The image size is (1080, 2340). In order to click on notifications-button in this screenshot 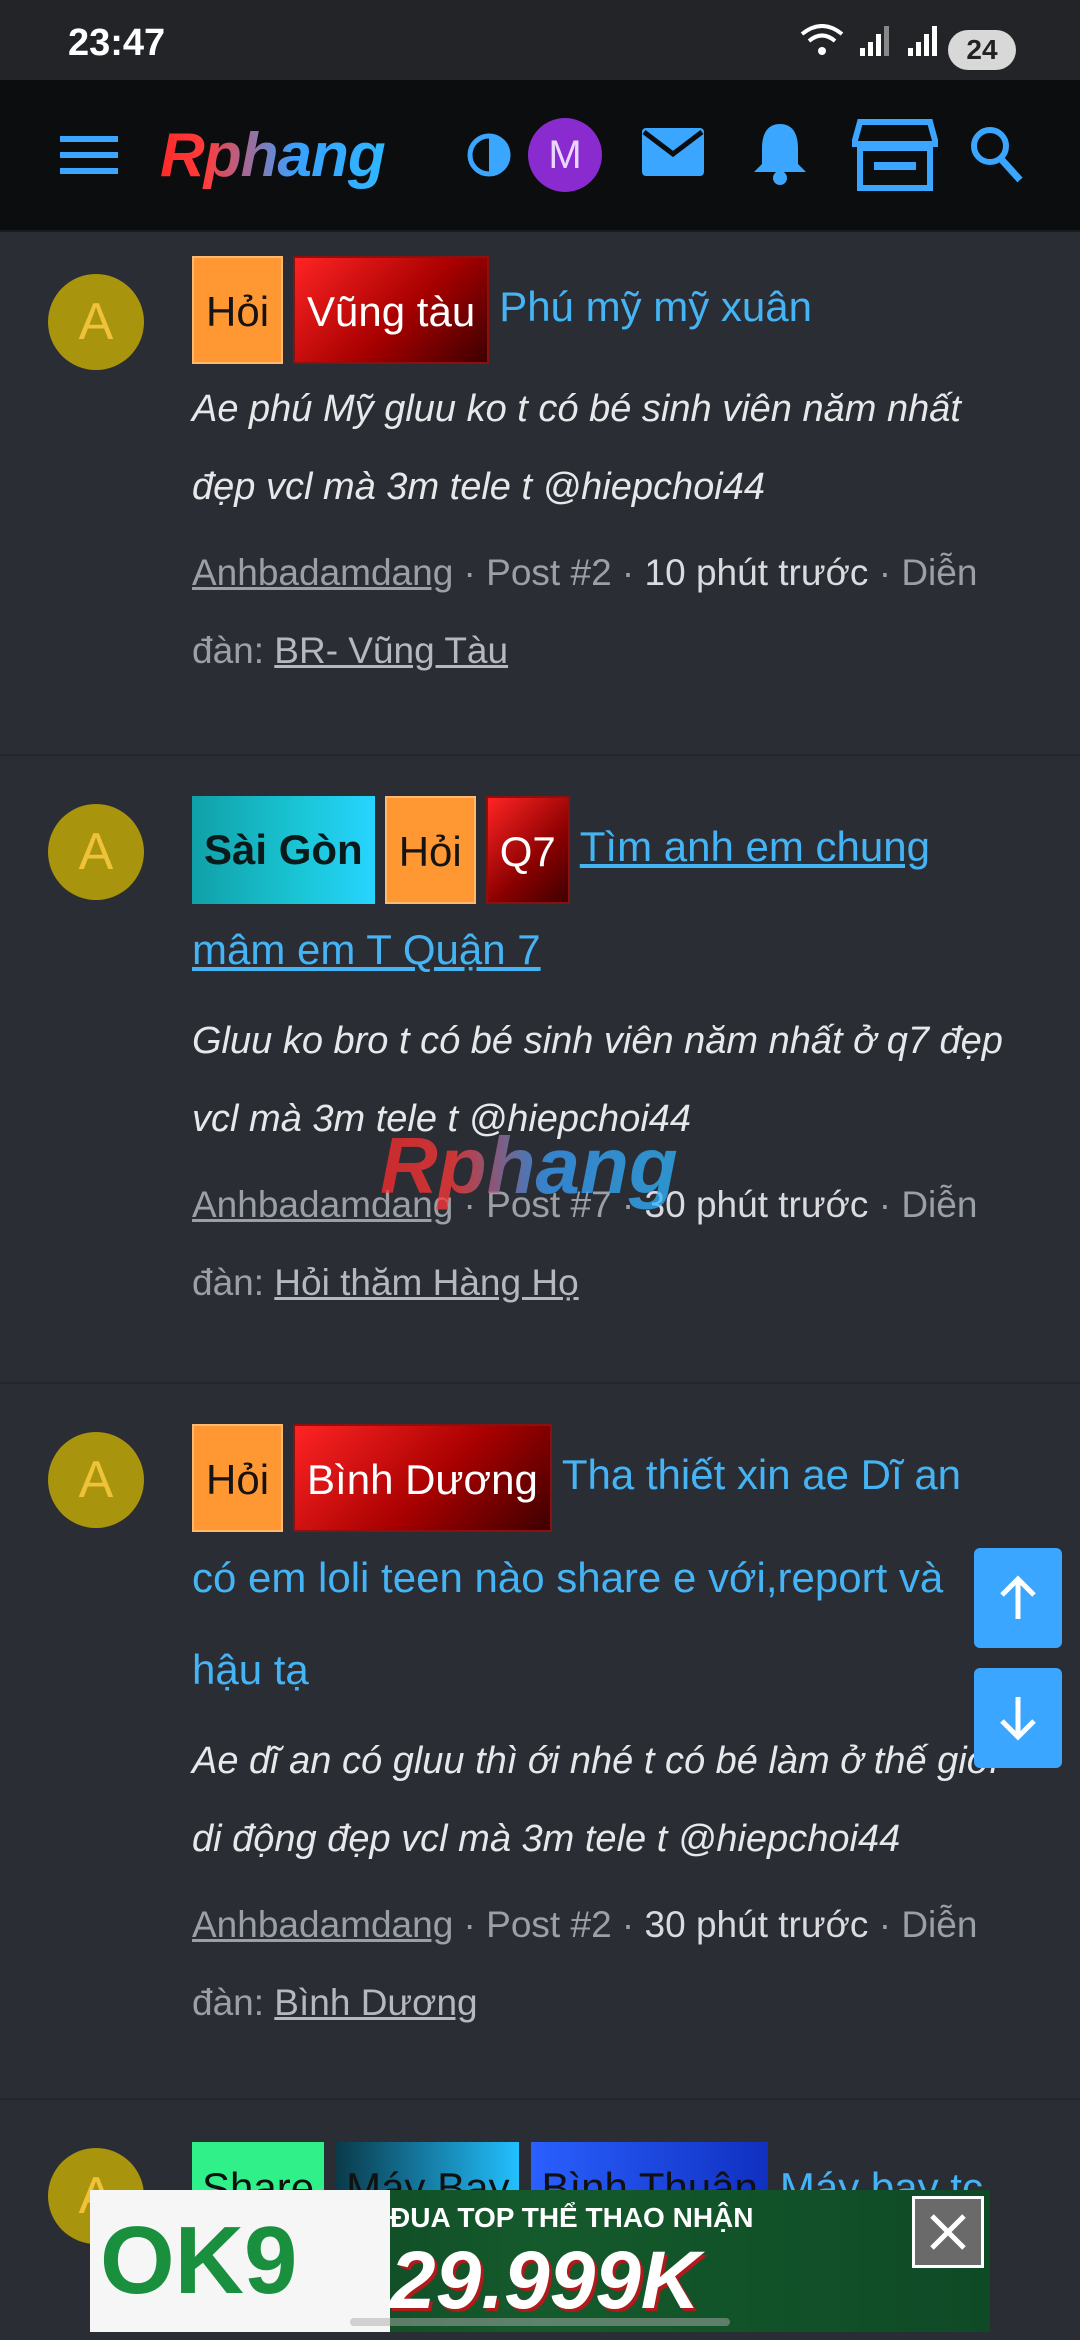, I will do `click(780, 155)`.